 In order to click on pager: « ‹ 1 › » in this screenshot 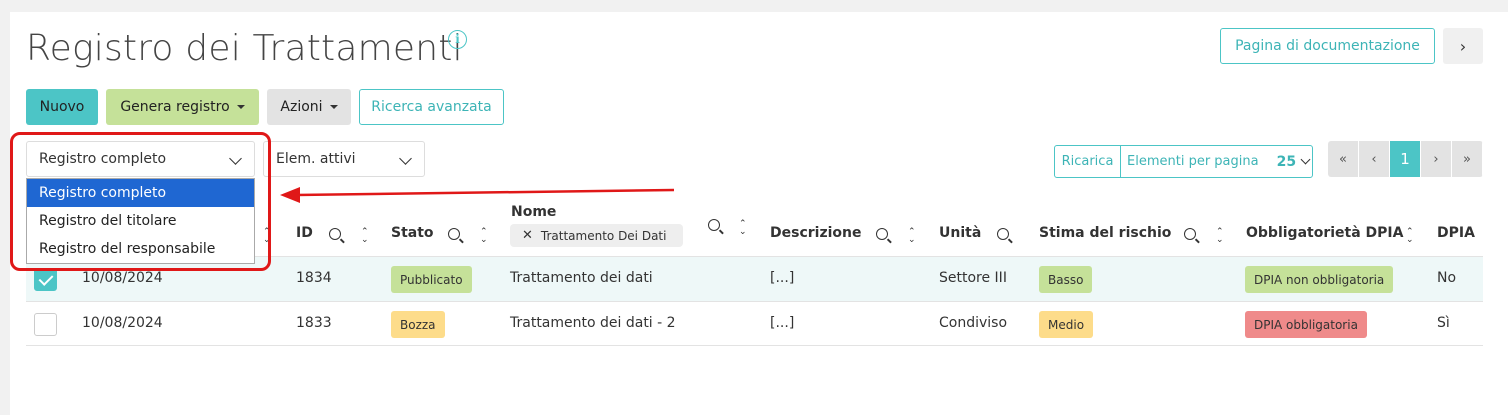, I will do `click(1405, 159)`.